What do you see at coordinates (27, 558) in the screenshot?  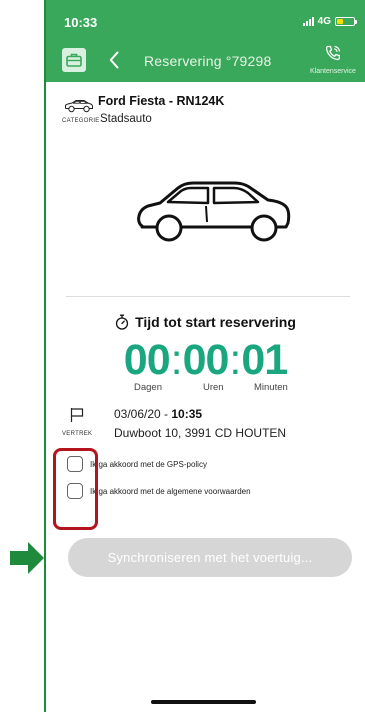 I see `arrow-right-icon` at bounding box center [27, 558].